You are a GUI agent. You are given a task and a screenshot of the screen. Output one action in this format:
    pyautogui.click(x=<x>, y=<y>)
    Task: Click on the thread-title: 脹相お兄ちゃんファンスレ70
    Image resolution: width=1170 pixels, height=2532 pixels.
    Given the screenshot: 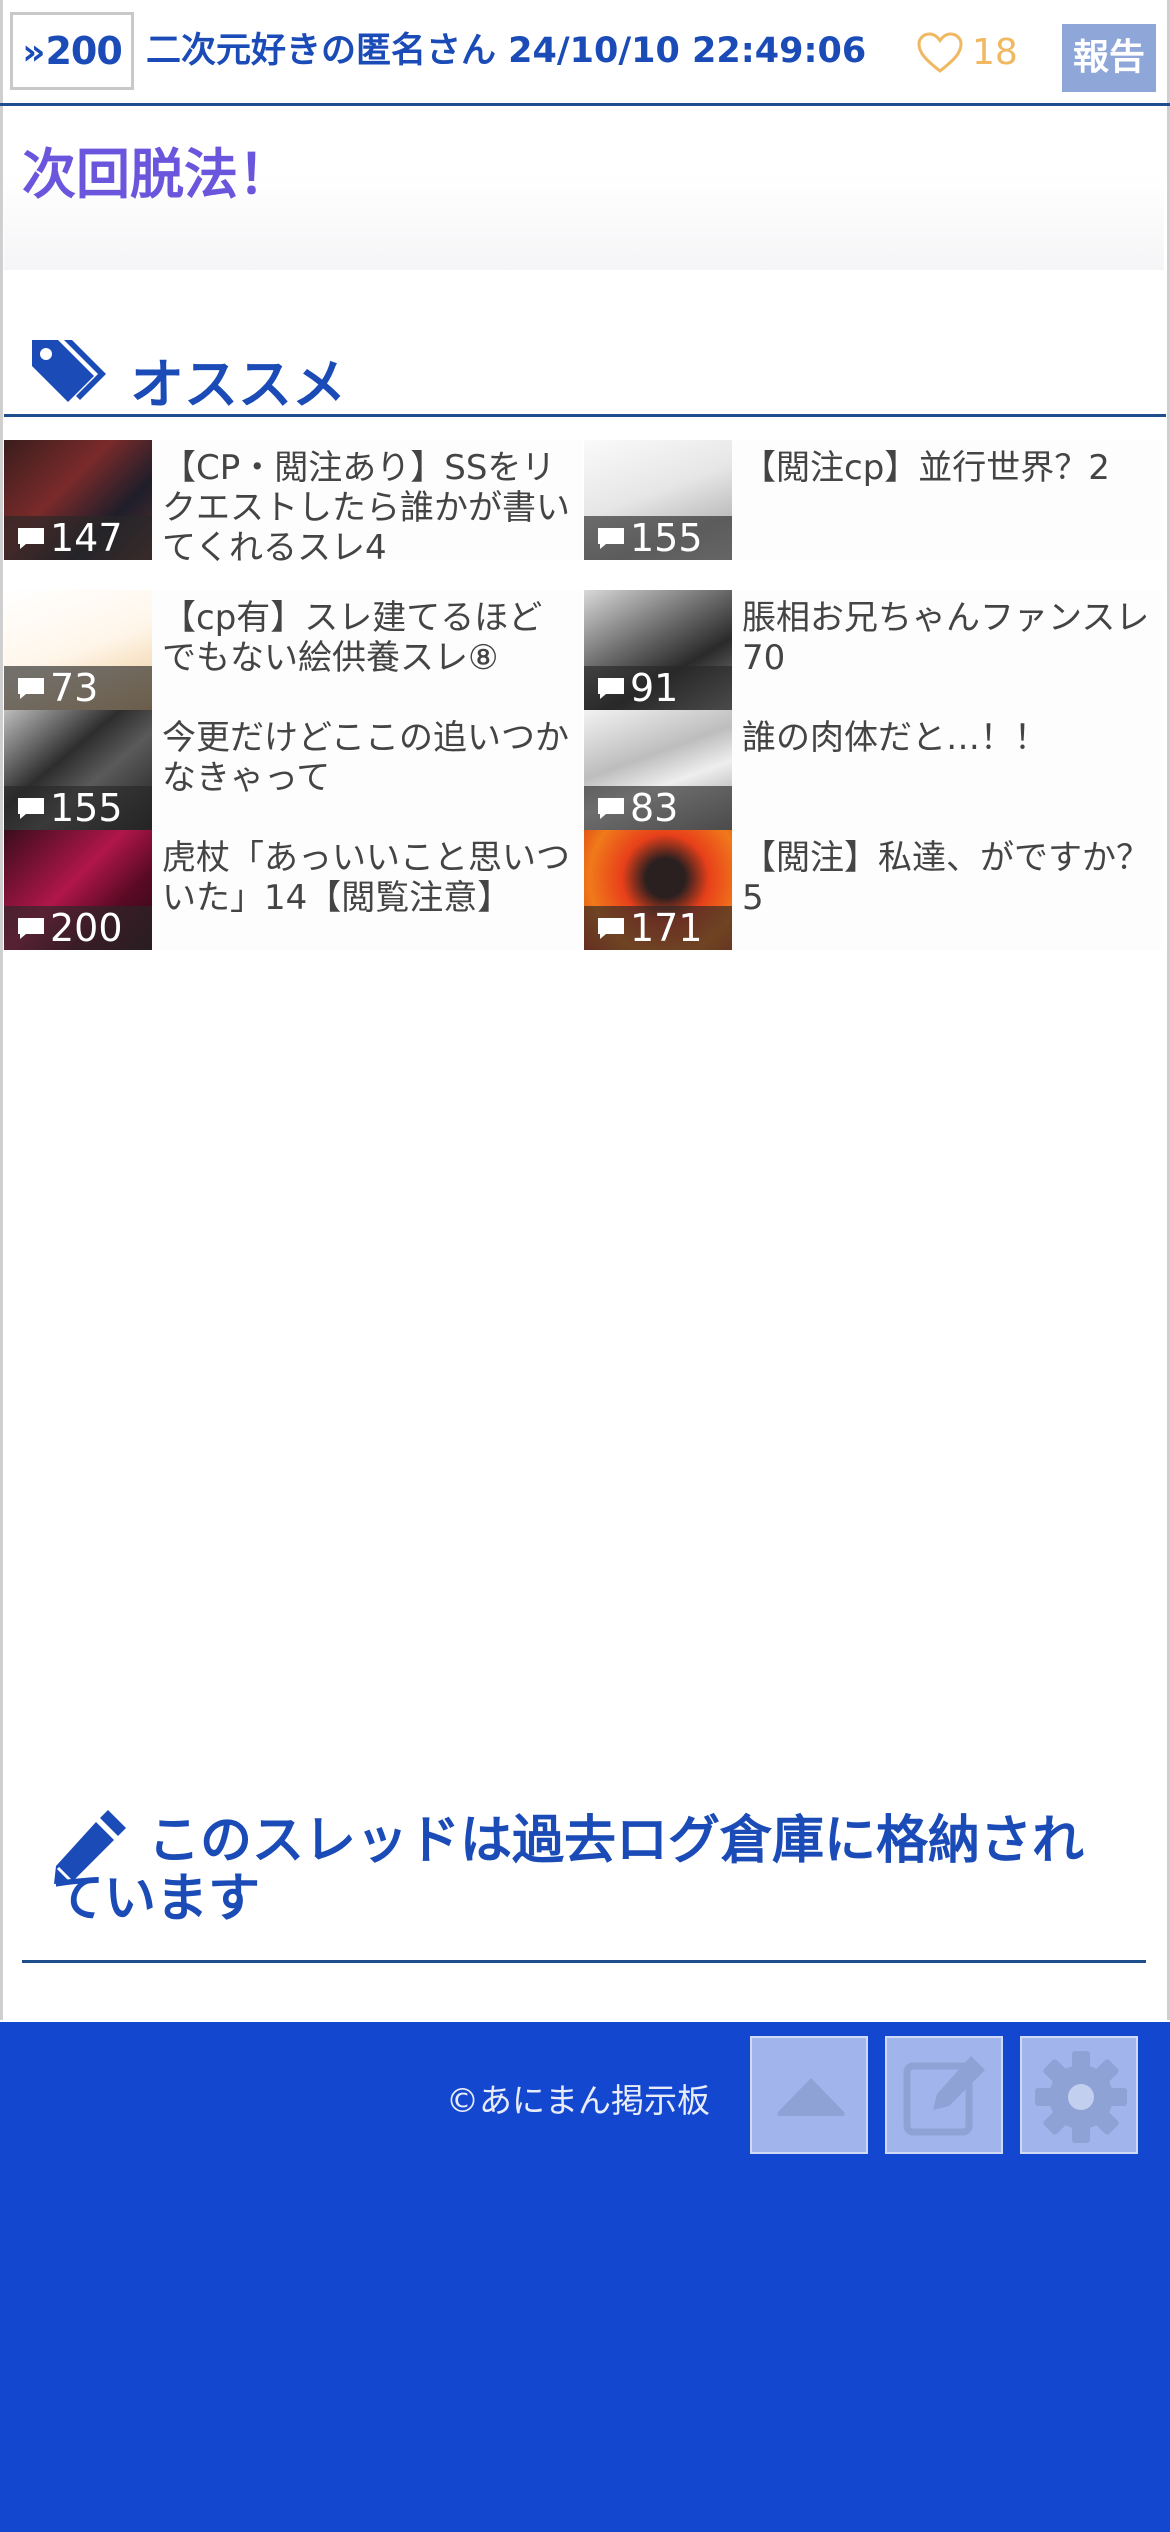 What is the action you would take?
    pyautogui.click(x=946, y=638)
    